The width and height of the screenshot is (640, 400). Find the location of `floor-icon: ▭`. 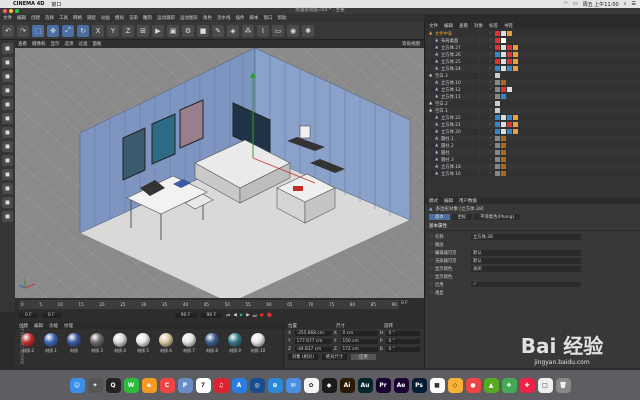

floor-icon: ▭ is located at coordinates (278, 30).